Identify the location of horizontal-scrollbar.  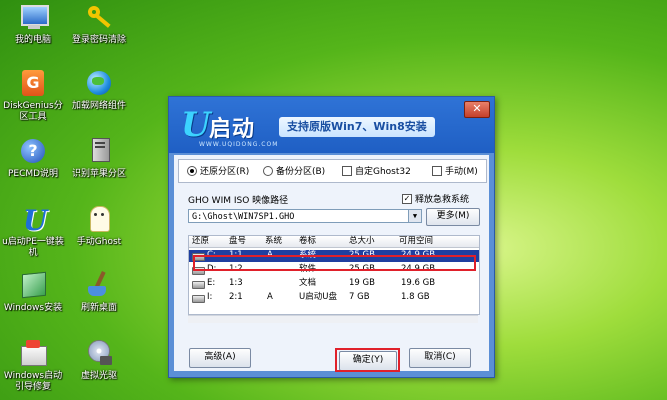
(333, 319).